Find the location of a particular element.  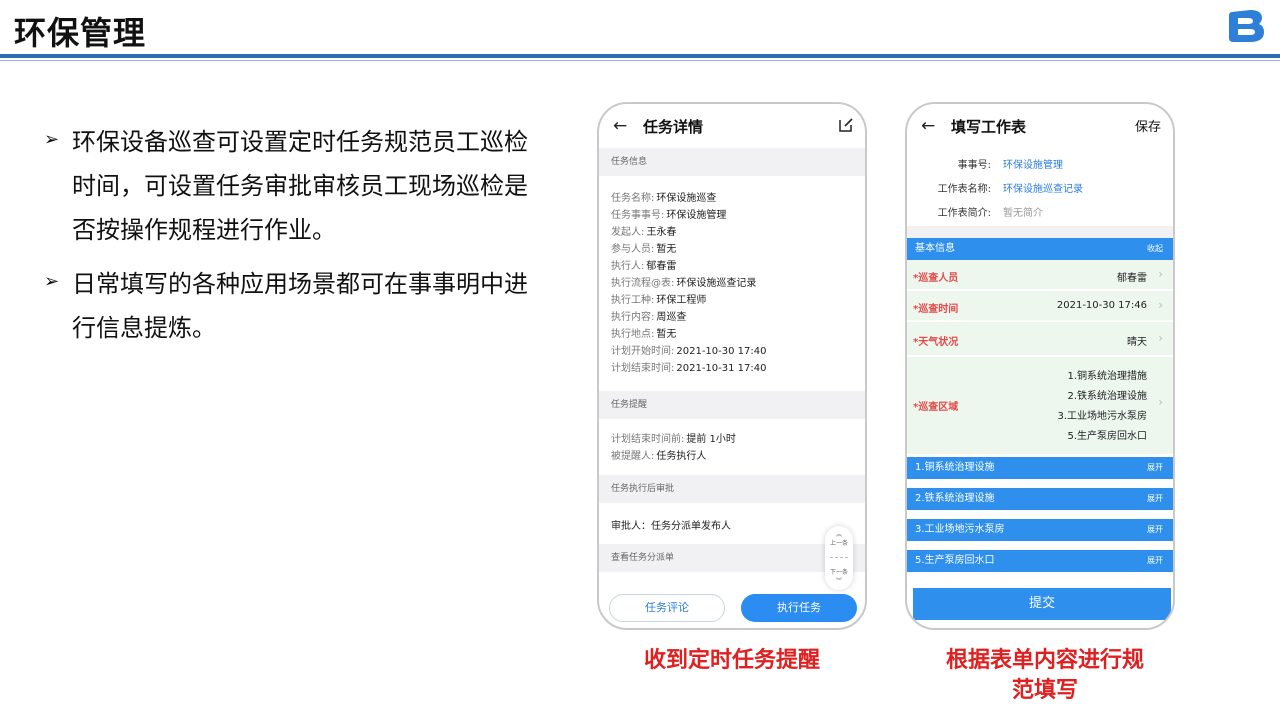

page-title: 任务详情 is located at coordinates (673, 126).